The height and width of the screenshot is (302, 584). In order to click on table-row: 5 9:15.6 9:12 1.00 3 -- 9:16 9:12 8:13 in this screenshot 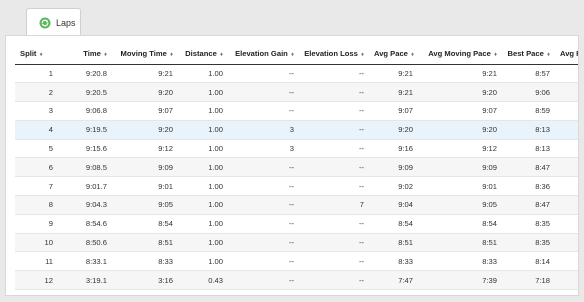, I will do `click(296, 149)`.